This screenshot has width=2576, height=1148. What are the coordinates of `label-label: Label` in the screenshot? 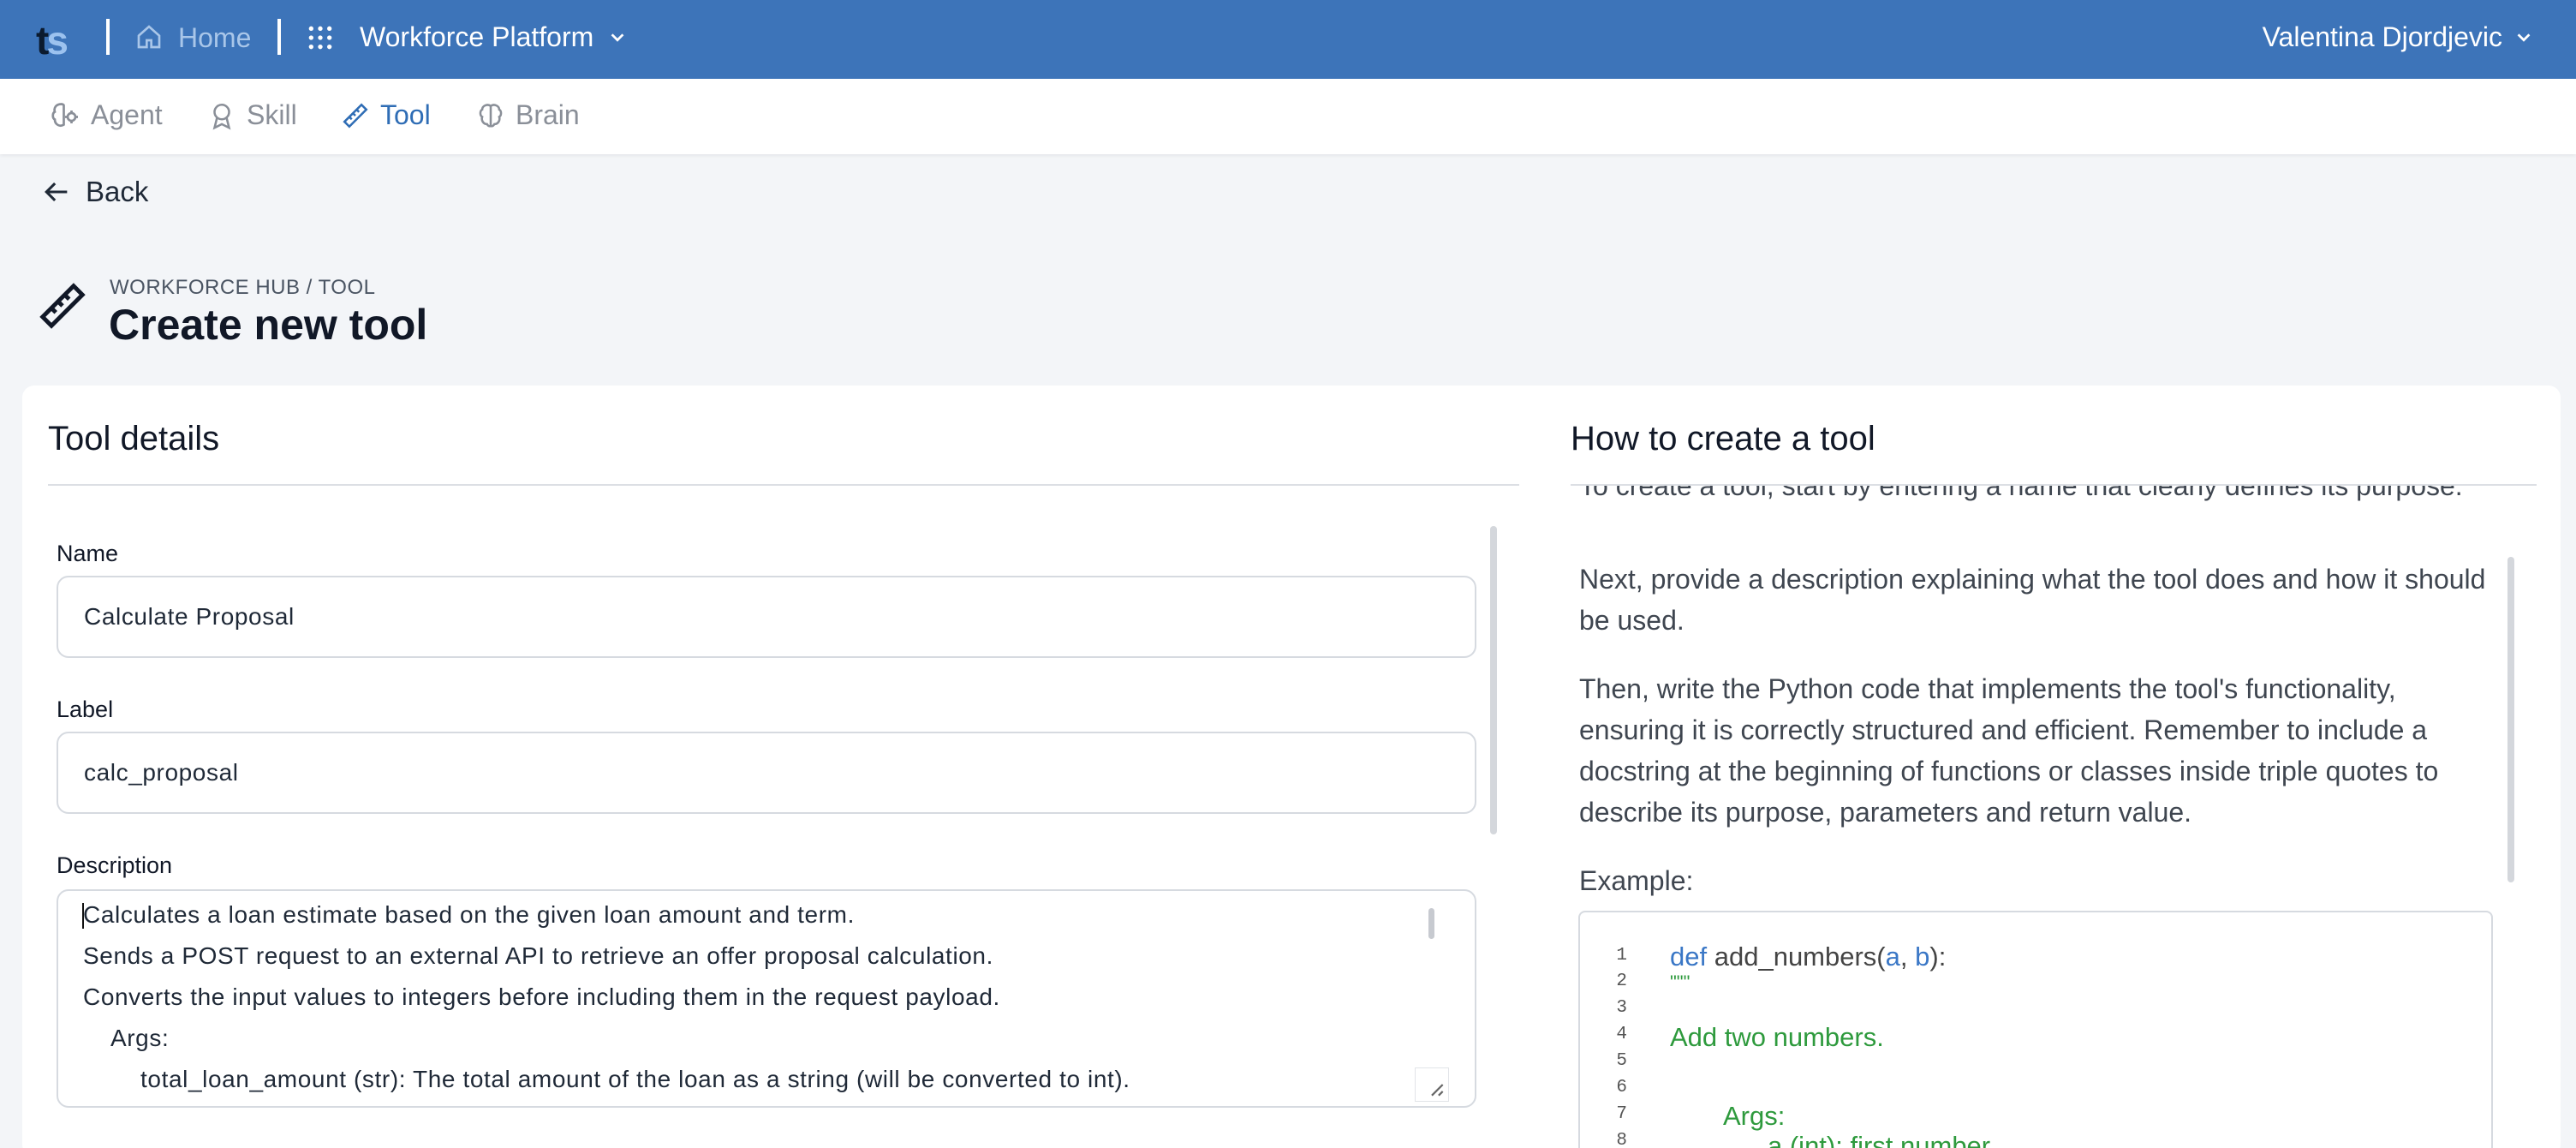 It's located at (85, 709).